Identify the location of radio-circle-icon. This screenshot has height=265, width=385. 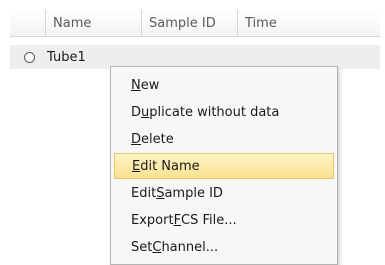
(29, 57).